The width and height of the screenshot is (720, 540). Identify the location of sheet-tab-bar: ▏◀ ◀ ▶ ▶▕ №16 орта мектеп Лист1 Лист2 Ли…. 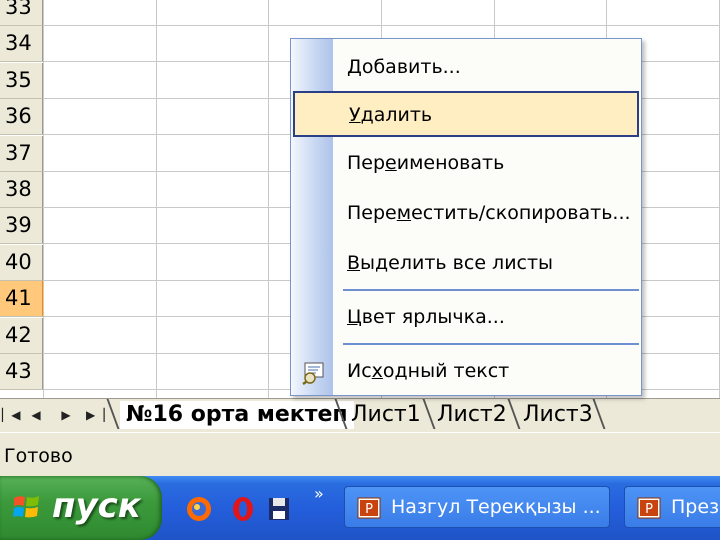
(360, 415).